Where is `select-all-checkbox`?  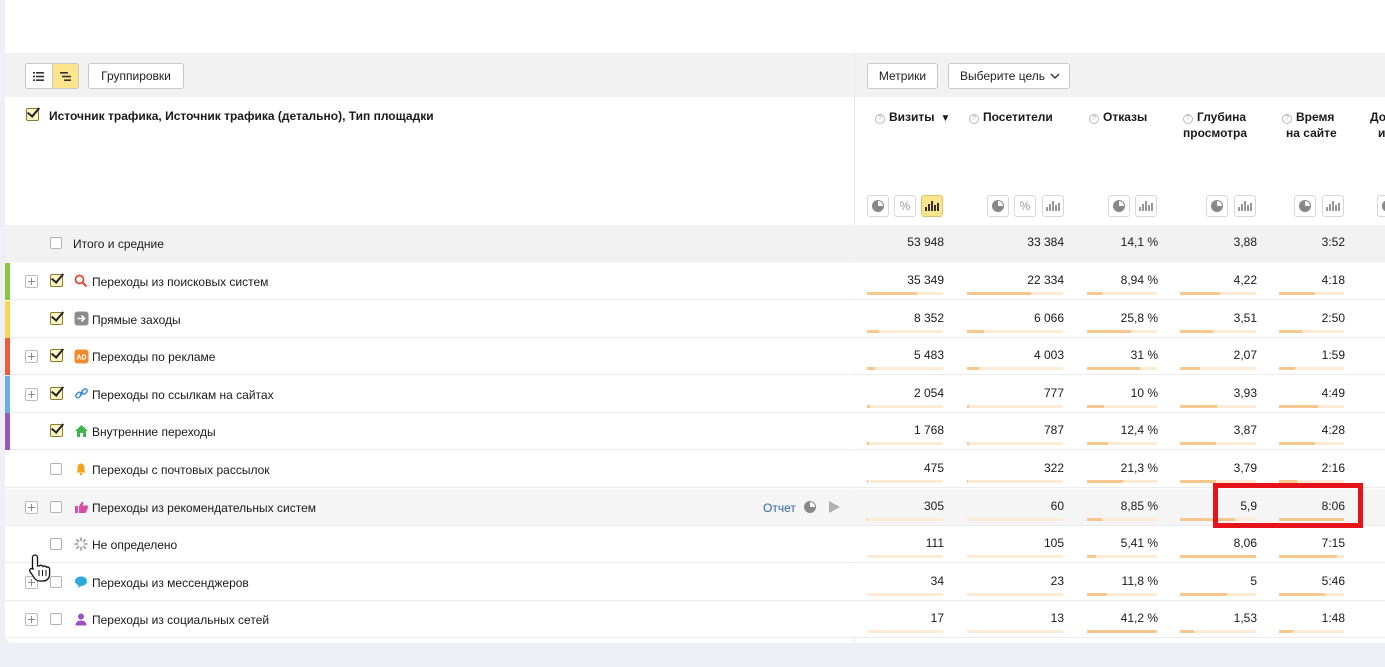
select-all-checkbox is located at coordinates (32, 114).